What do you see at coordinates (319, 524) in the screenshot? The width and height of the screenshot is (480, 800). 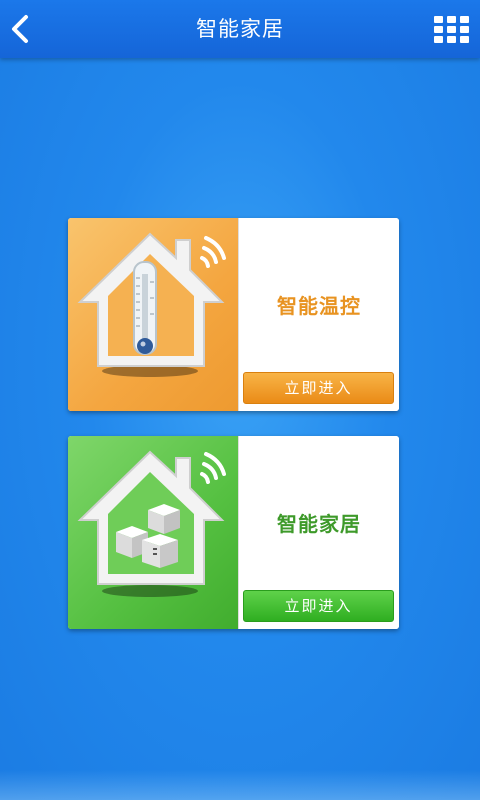 I see `card-title: 智能家居` at bounding box center [319, 524].